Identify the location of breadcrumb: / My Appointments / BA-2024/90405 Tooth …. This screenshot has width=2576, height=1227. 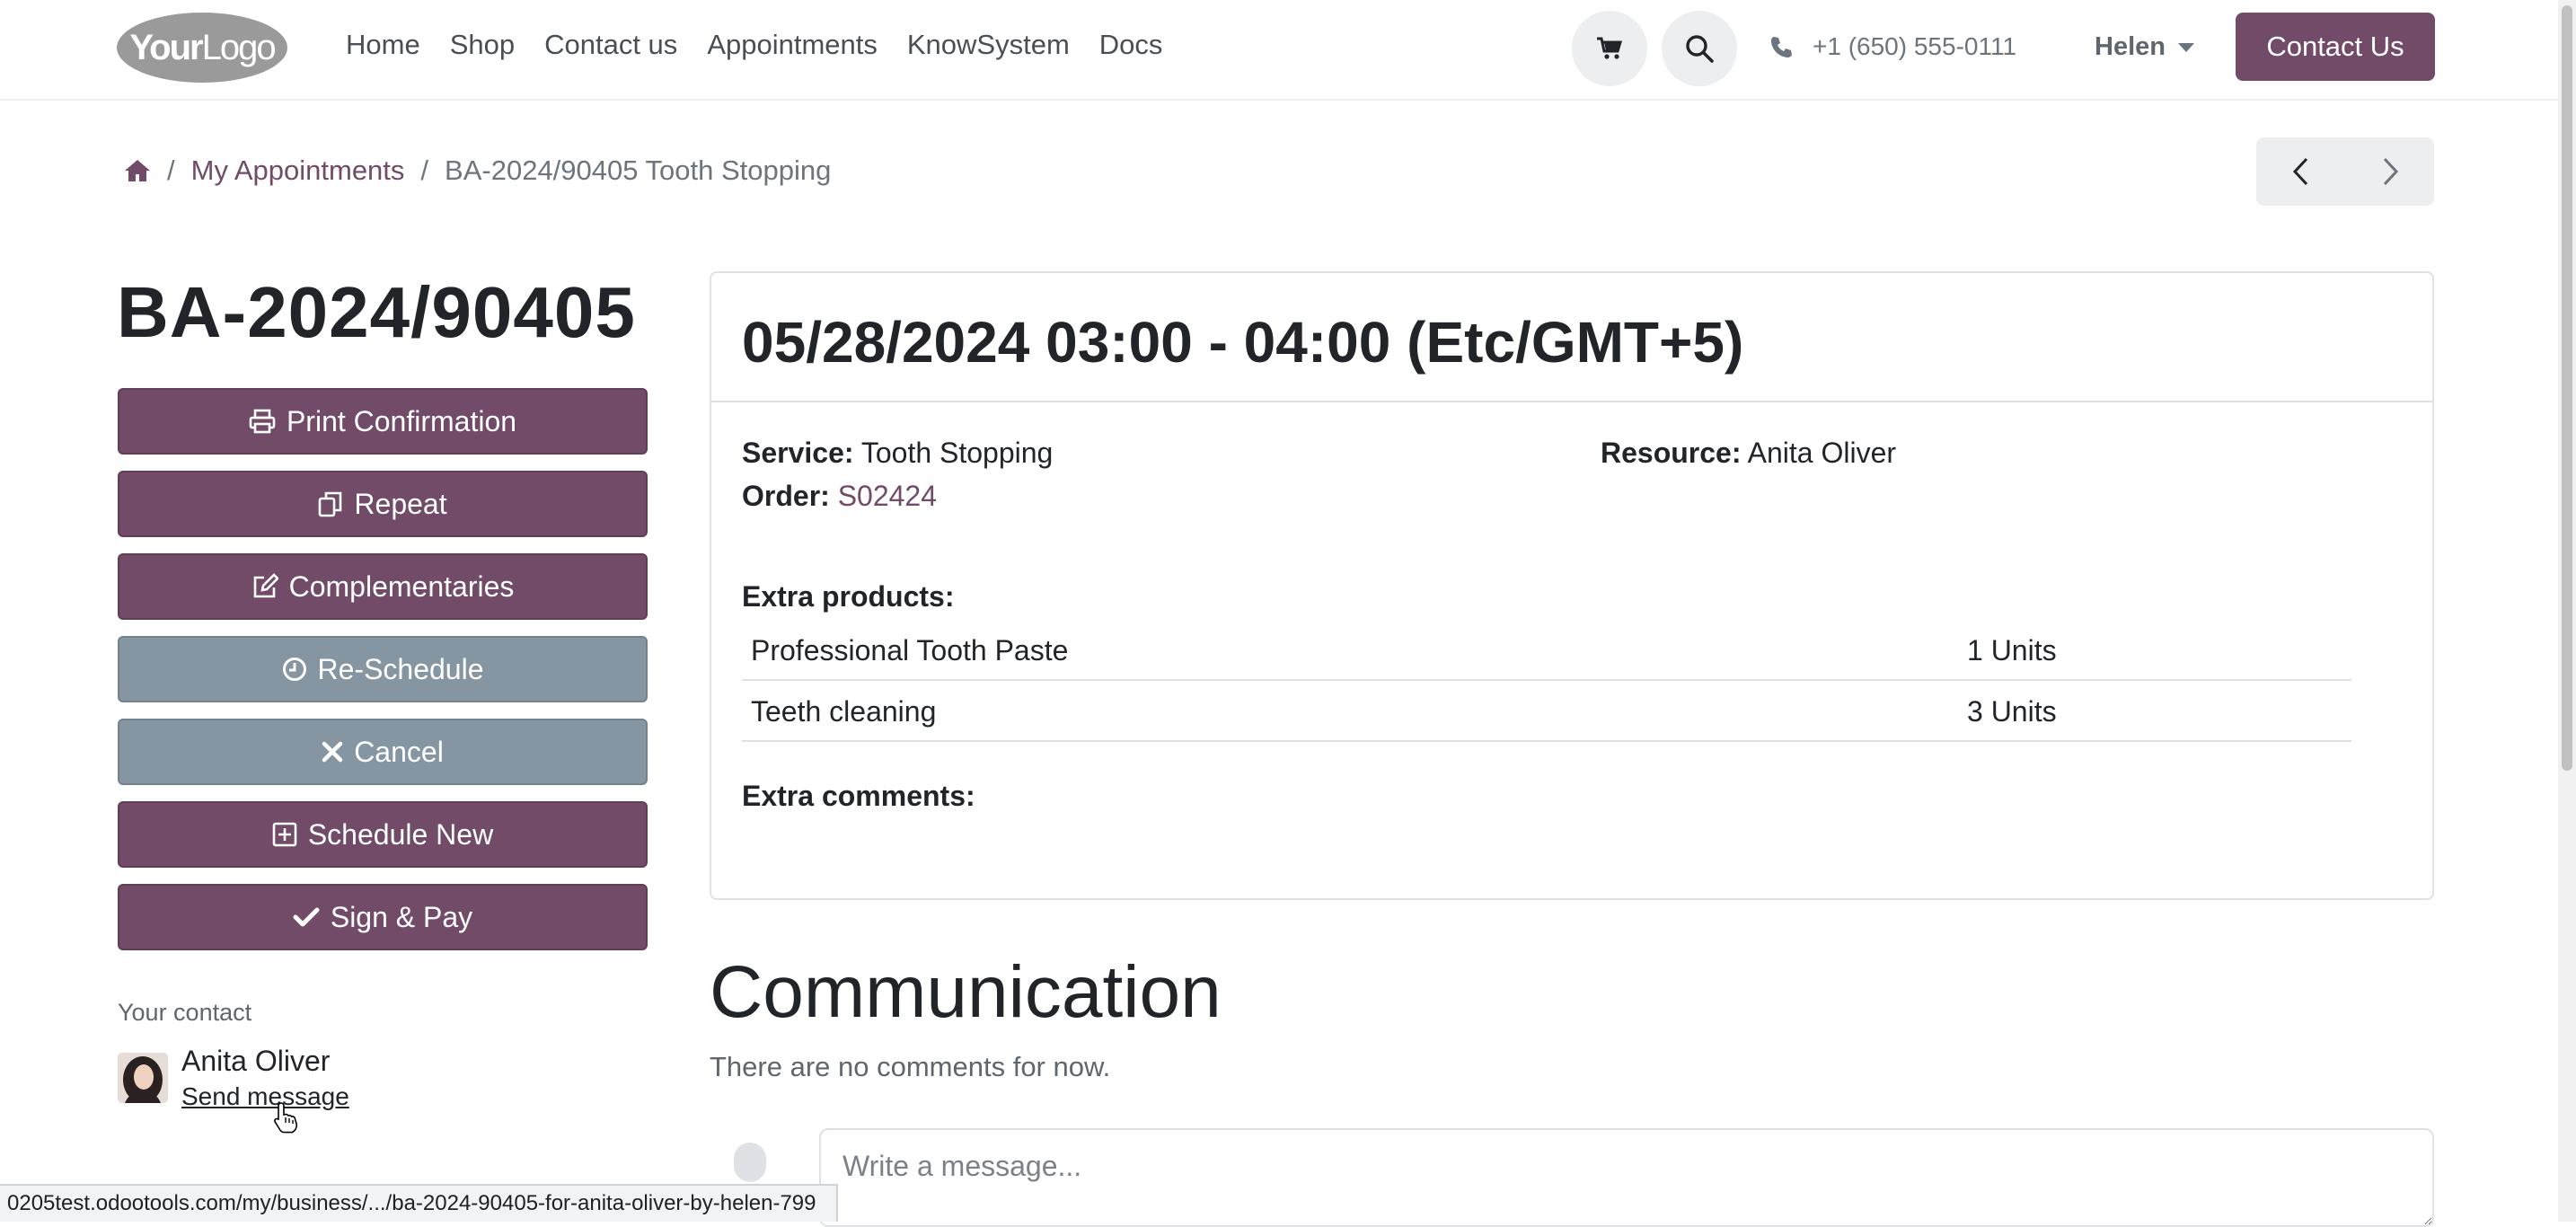
(477, 170).